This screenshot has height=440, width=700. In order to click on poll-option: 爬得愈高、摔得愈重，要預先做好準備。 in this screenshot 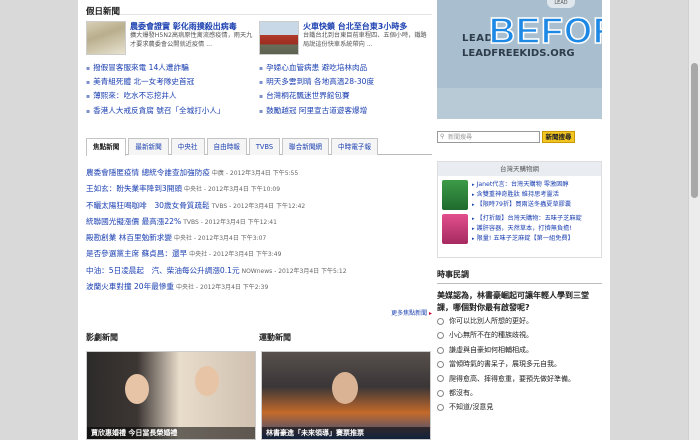, I will do `click(519, 379)`.